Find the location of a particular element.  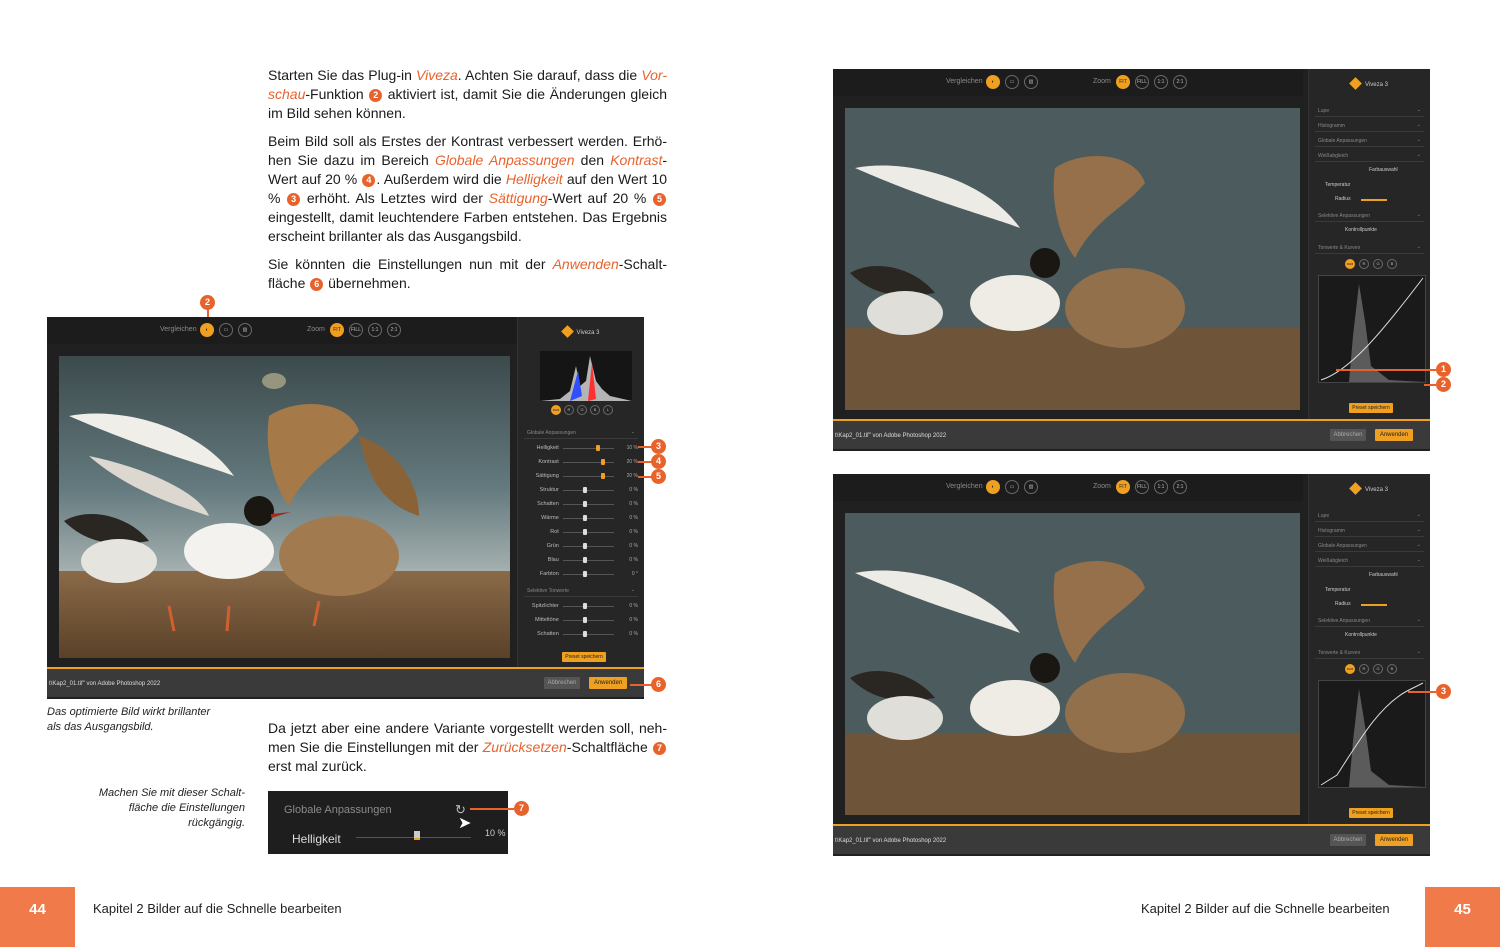

adjust-slider-row: Wärme 0 % is located at coordinates (583, 518).